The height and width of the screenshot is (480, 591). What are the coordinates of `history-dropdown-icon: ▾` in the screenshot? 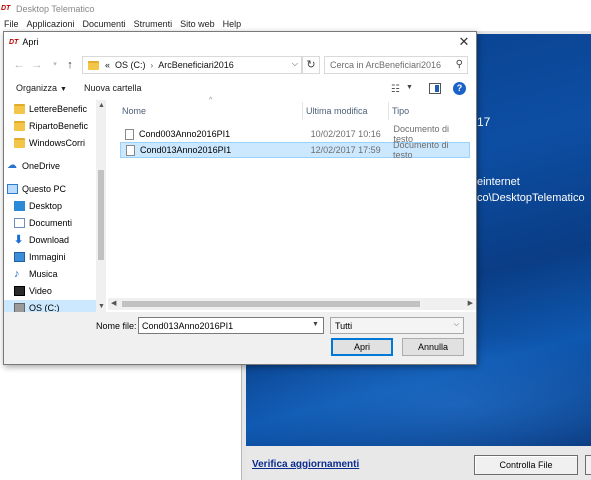 It's located at (55, 65).